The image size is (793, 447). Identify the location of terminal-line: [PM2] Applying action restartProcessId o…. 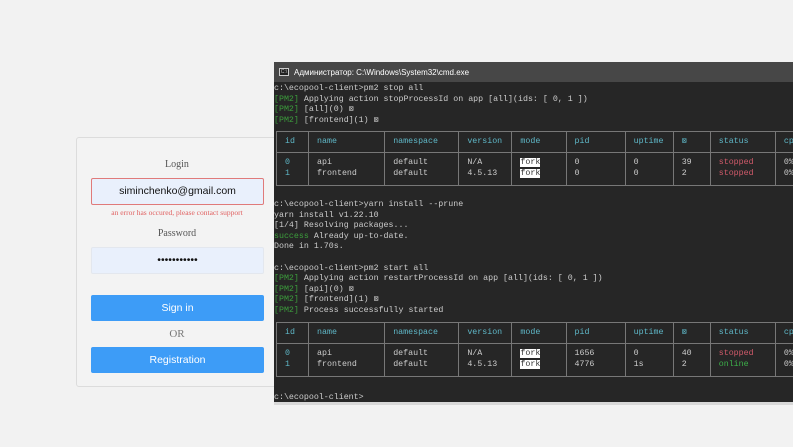
(438, 279).